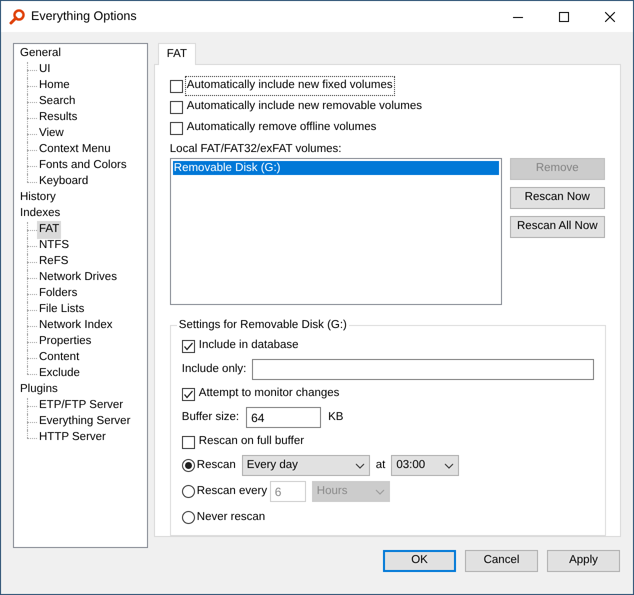  Describe the element at coordinates (78, 278) in the screenshot. I see `tree-item: Network Drives` at that location.